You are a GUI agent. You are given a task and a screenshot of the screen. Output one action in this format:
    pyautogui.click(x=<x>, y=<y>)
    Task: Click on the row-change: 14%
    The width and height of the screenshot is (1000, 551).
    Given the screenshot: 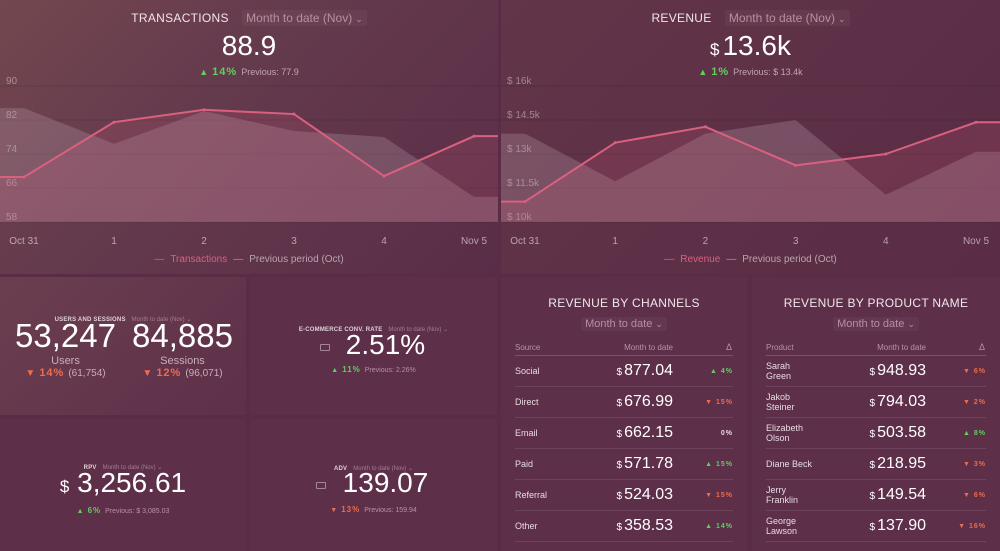 What is the action you would take?
    pyautogui.click(x=724, y=526)
    